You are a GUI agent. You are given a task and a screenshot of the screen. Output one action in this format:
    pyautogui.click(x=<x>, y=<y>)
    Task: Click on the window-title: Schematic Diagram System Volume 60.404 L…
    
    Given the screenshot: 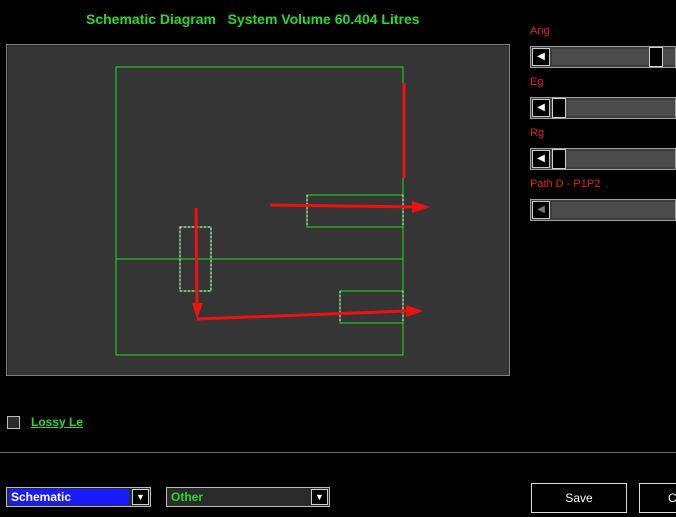 What is the action you would take?
    pyautogui.click(x=253, y=19)
    